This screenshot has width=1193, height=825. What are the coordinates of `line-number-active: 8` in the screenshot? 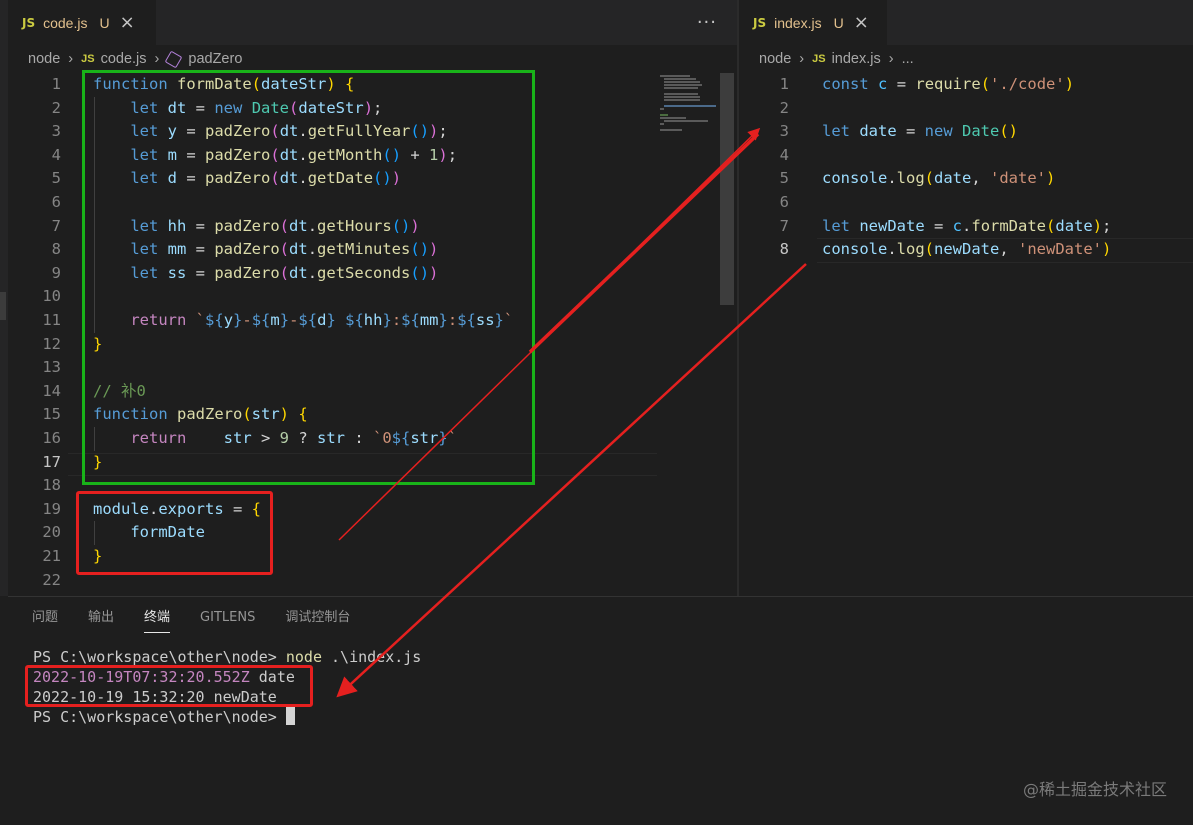 It's located at (784, 249).